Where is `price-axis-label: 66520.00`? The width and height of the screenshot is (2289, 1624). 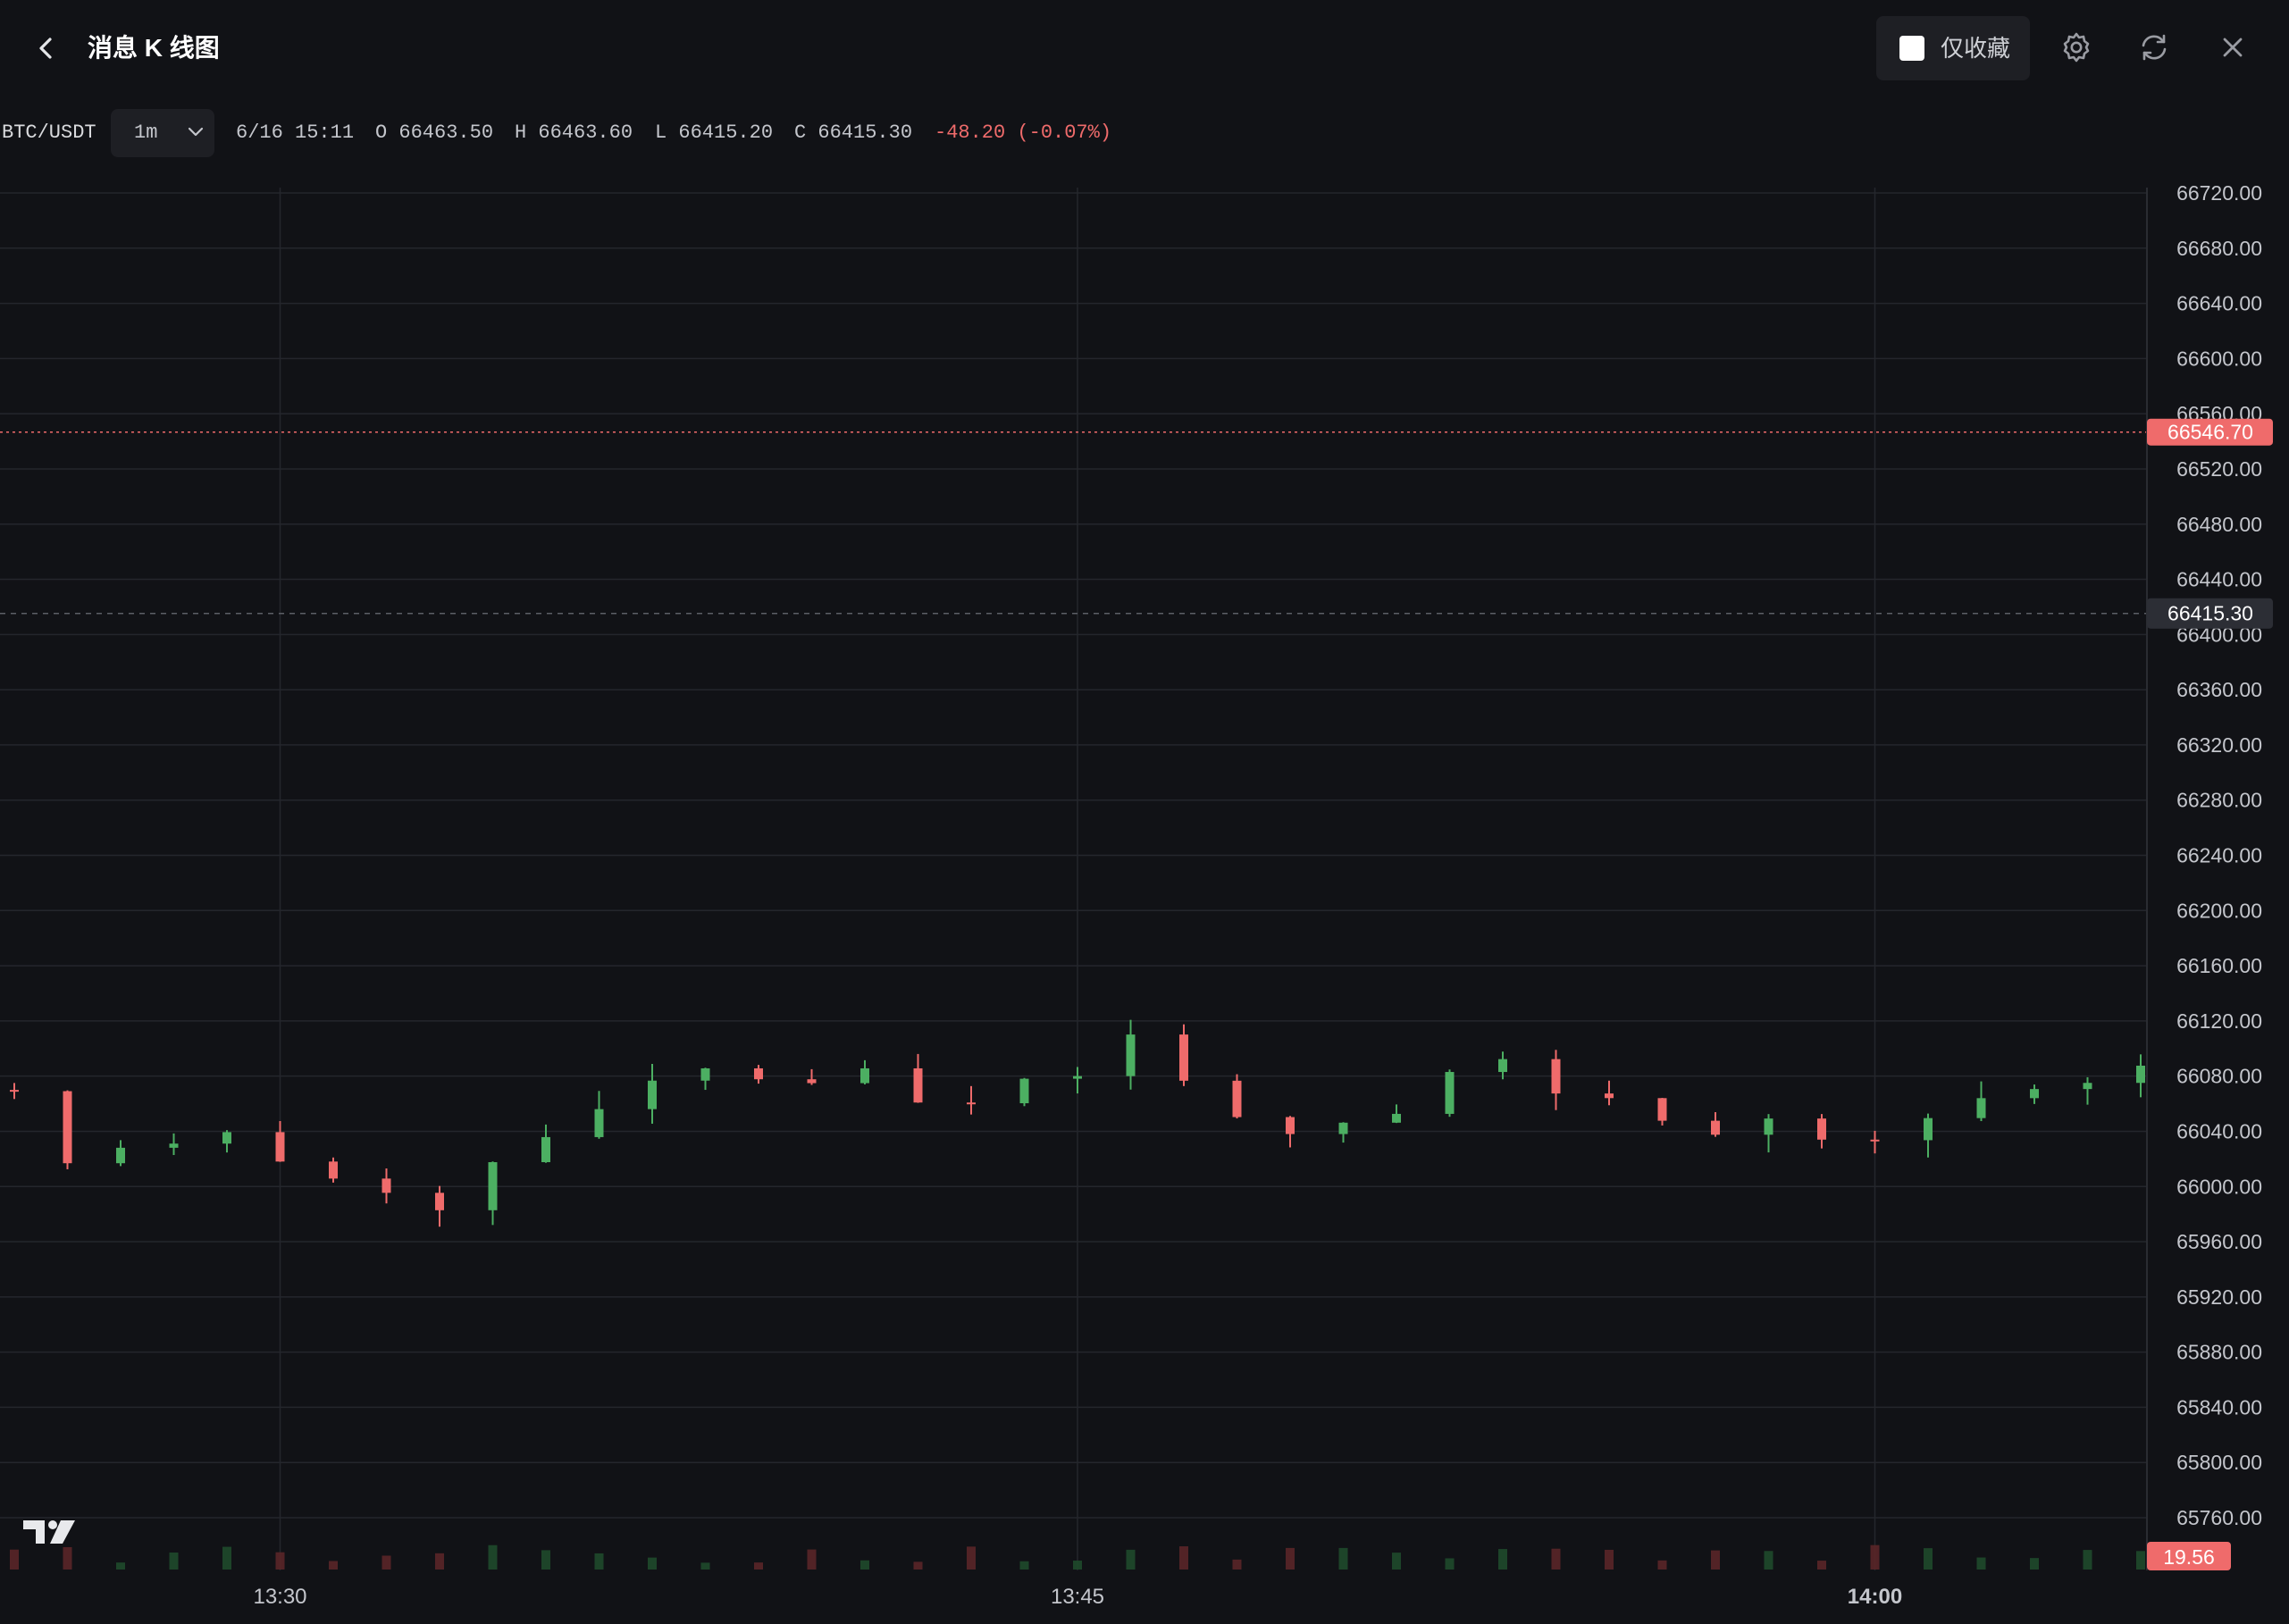 price-axis-label: 66520.00 is located at coordinates (2219, 469).